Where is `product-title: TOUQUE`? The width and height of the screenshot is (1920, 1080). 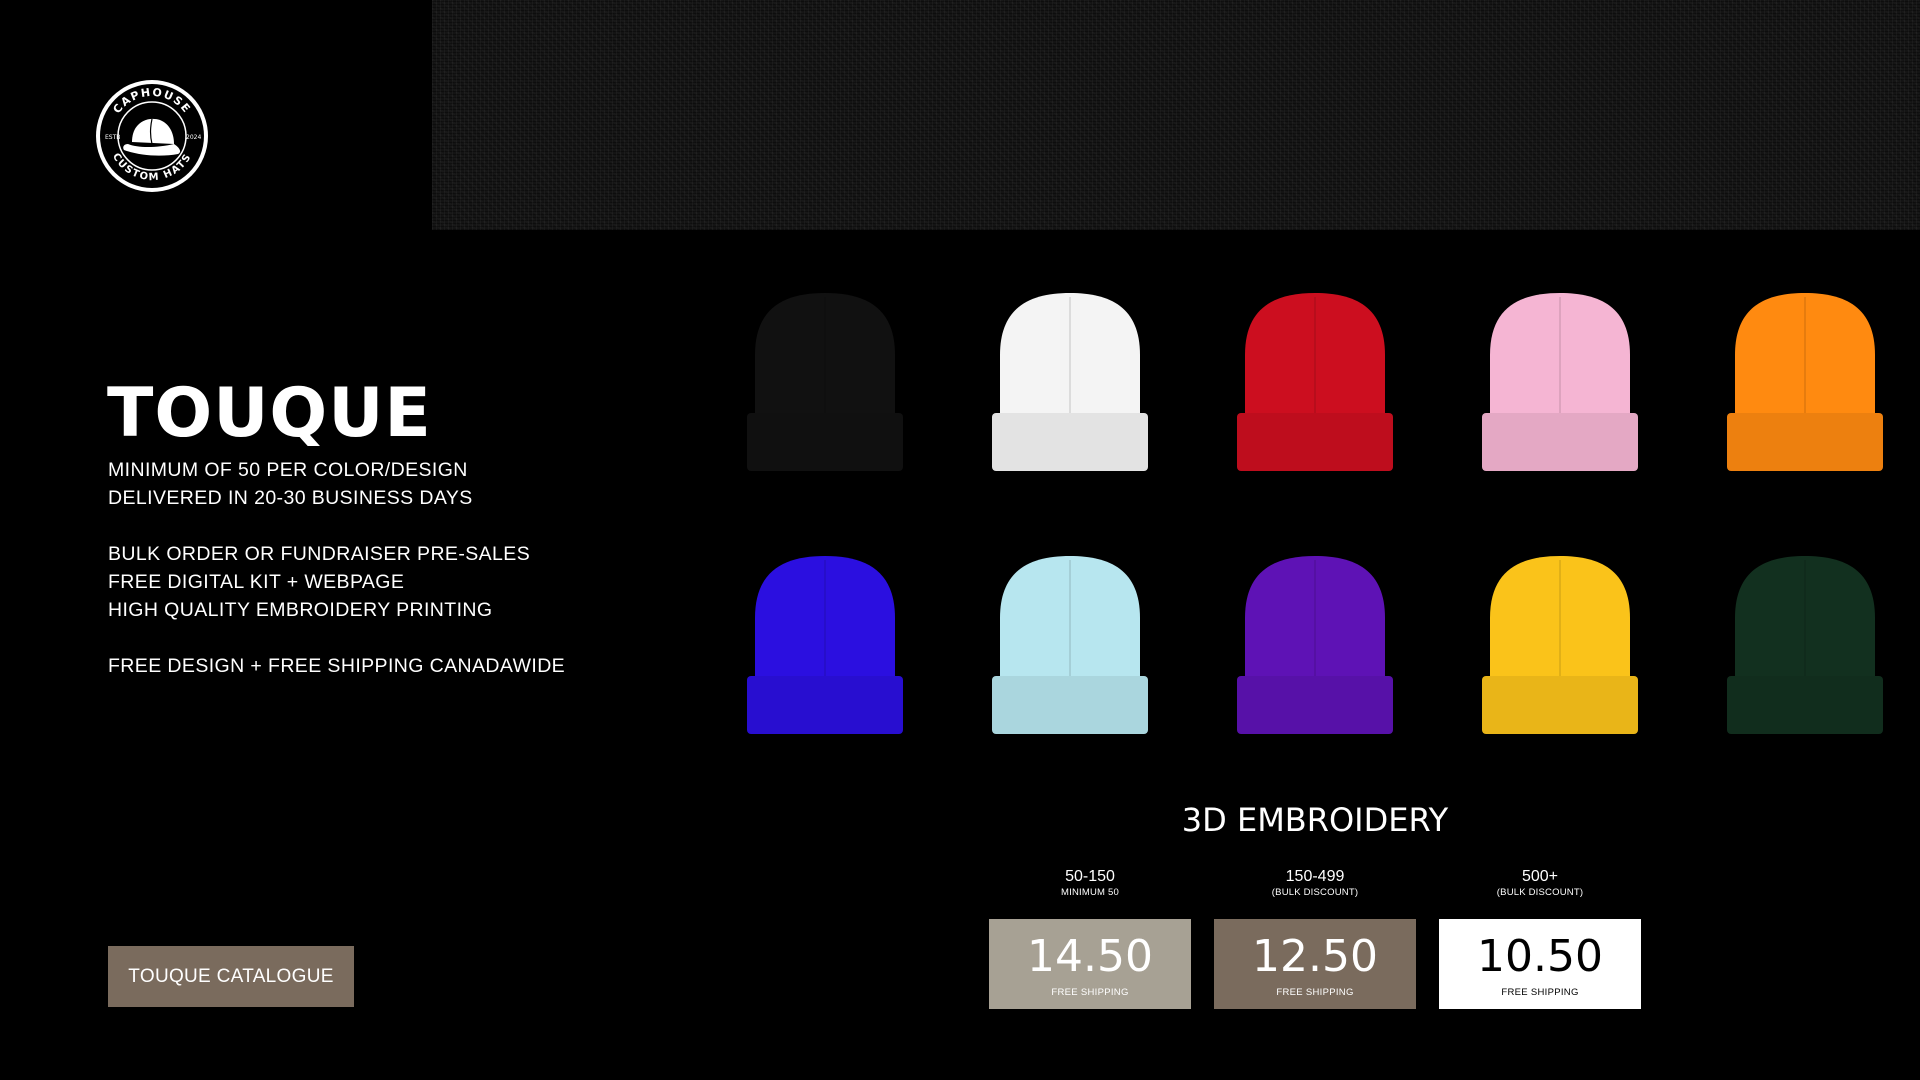
product-title: TOUQUE is located at coordinates (269, 413).